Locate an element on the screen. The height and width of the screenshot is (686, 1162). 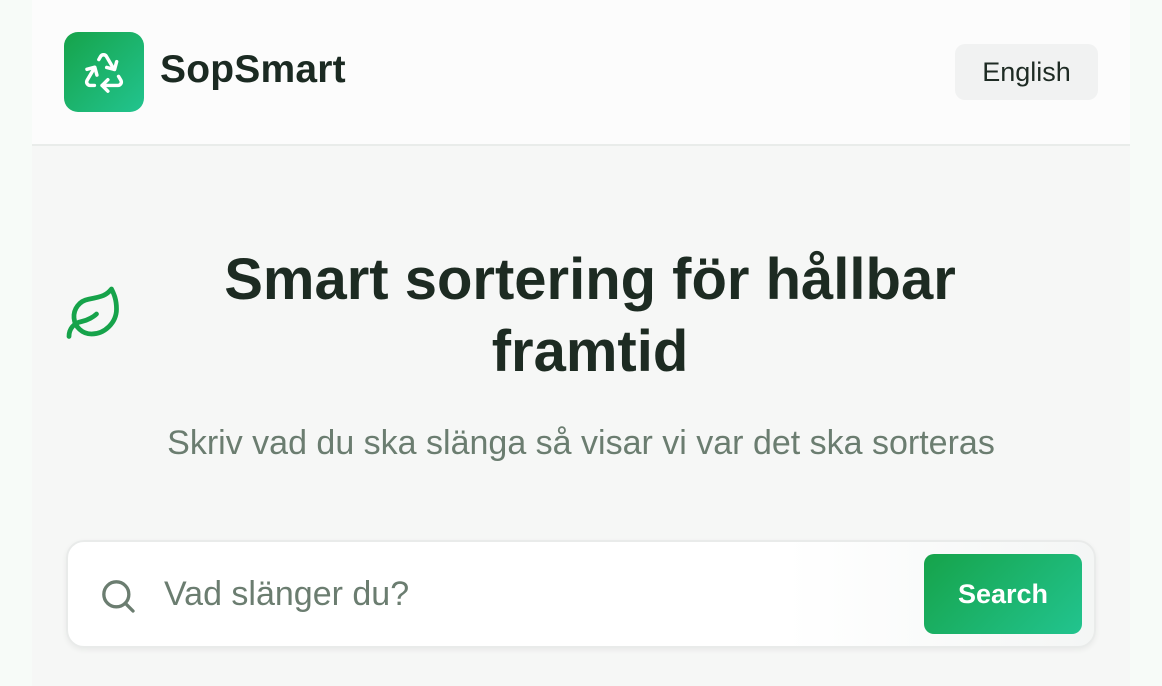
brand-name: SopSmart is located at coordinates (253, 69).